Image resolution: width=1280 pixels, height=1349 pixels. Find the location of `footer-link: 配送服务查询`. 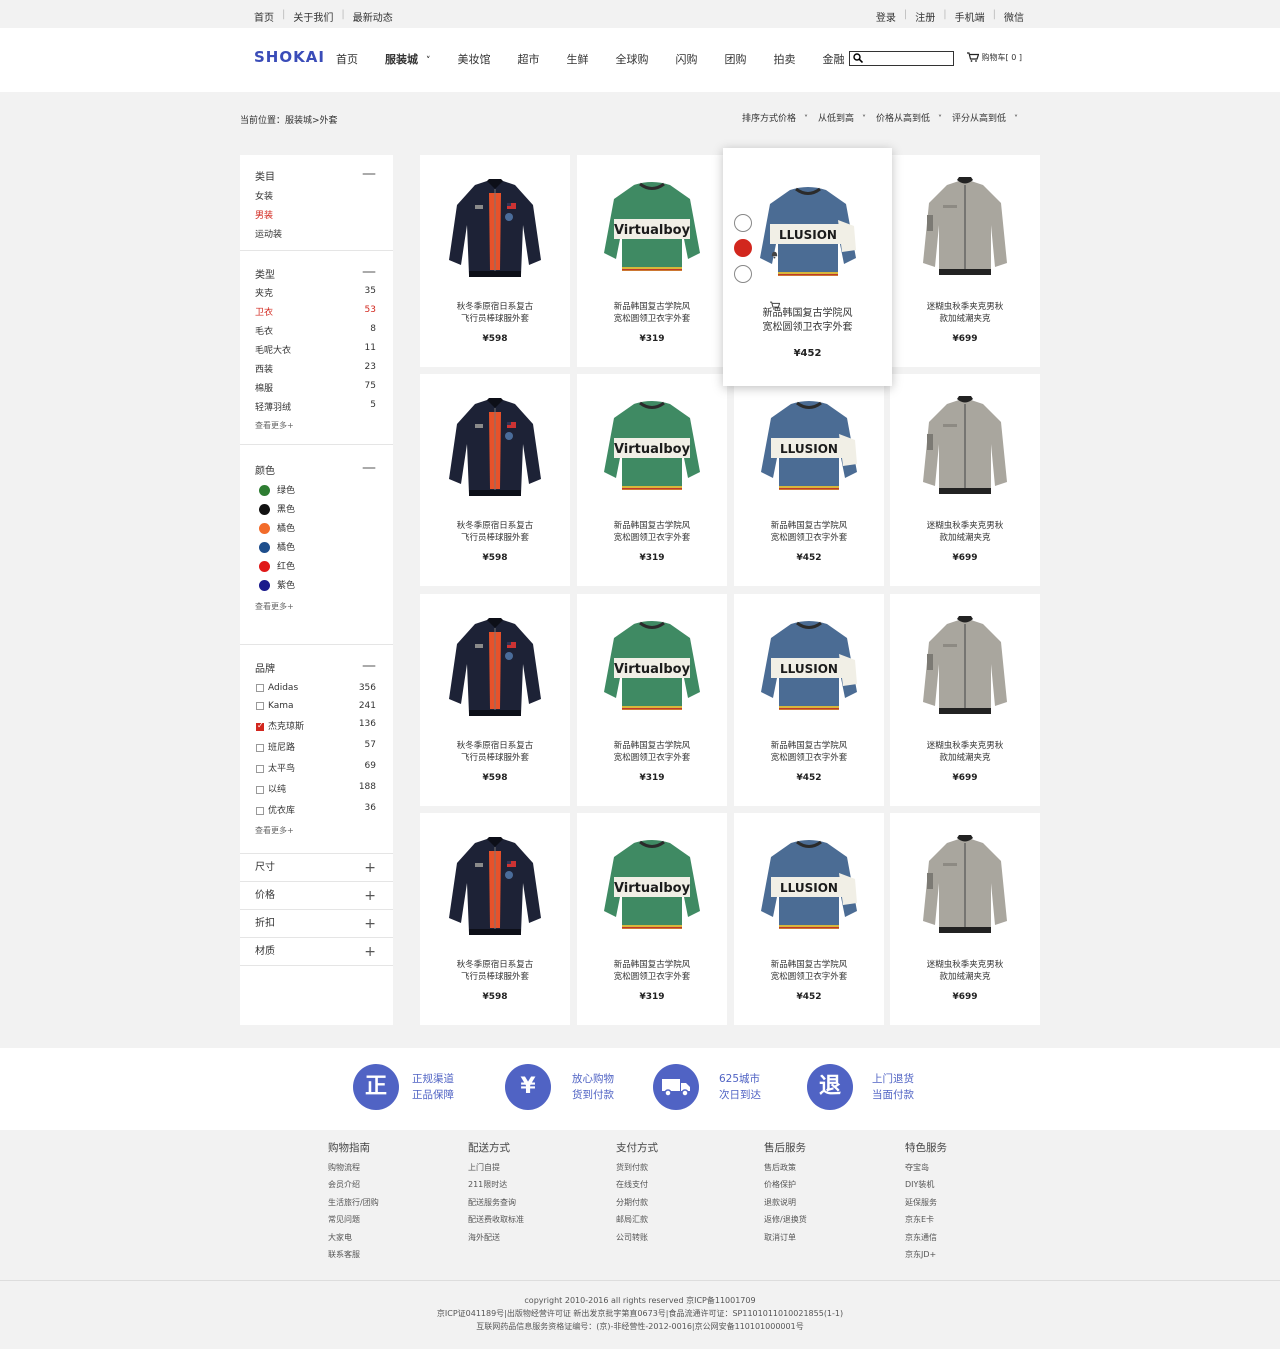

footer-link: 配送服务查询 is located at coordinates (496, 1202).